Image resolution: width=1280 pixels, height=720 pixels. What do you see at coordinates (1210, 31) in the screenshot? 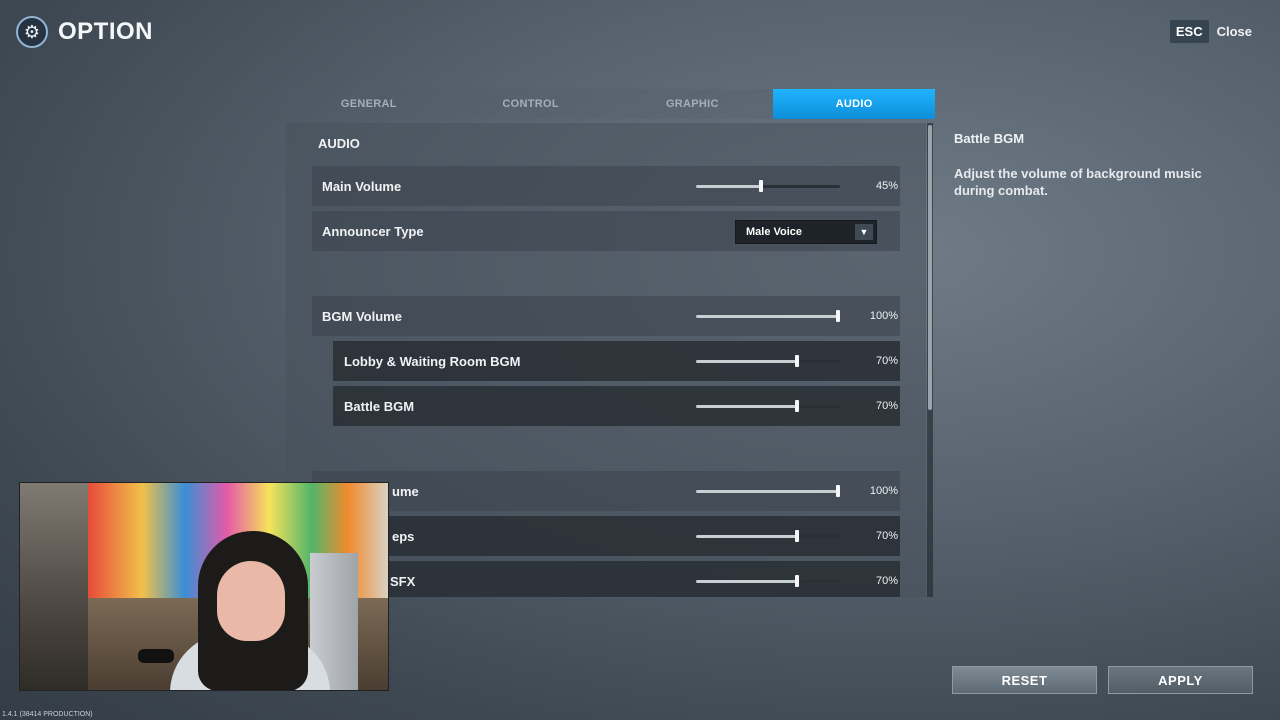
I see `close-button: ESC Close` at bounding box center [1210, 31].